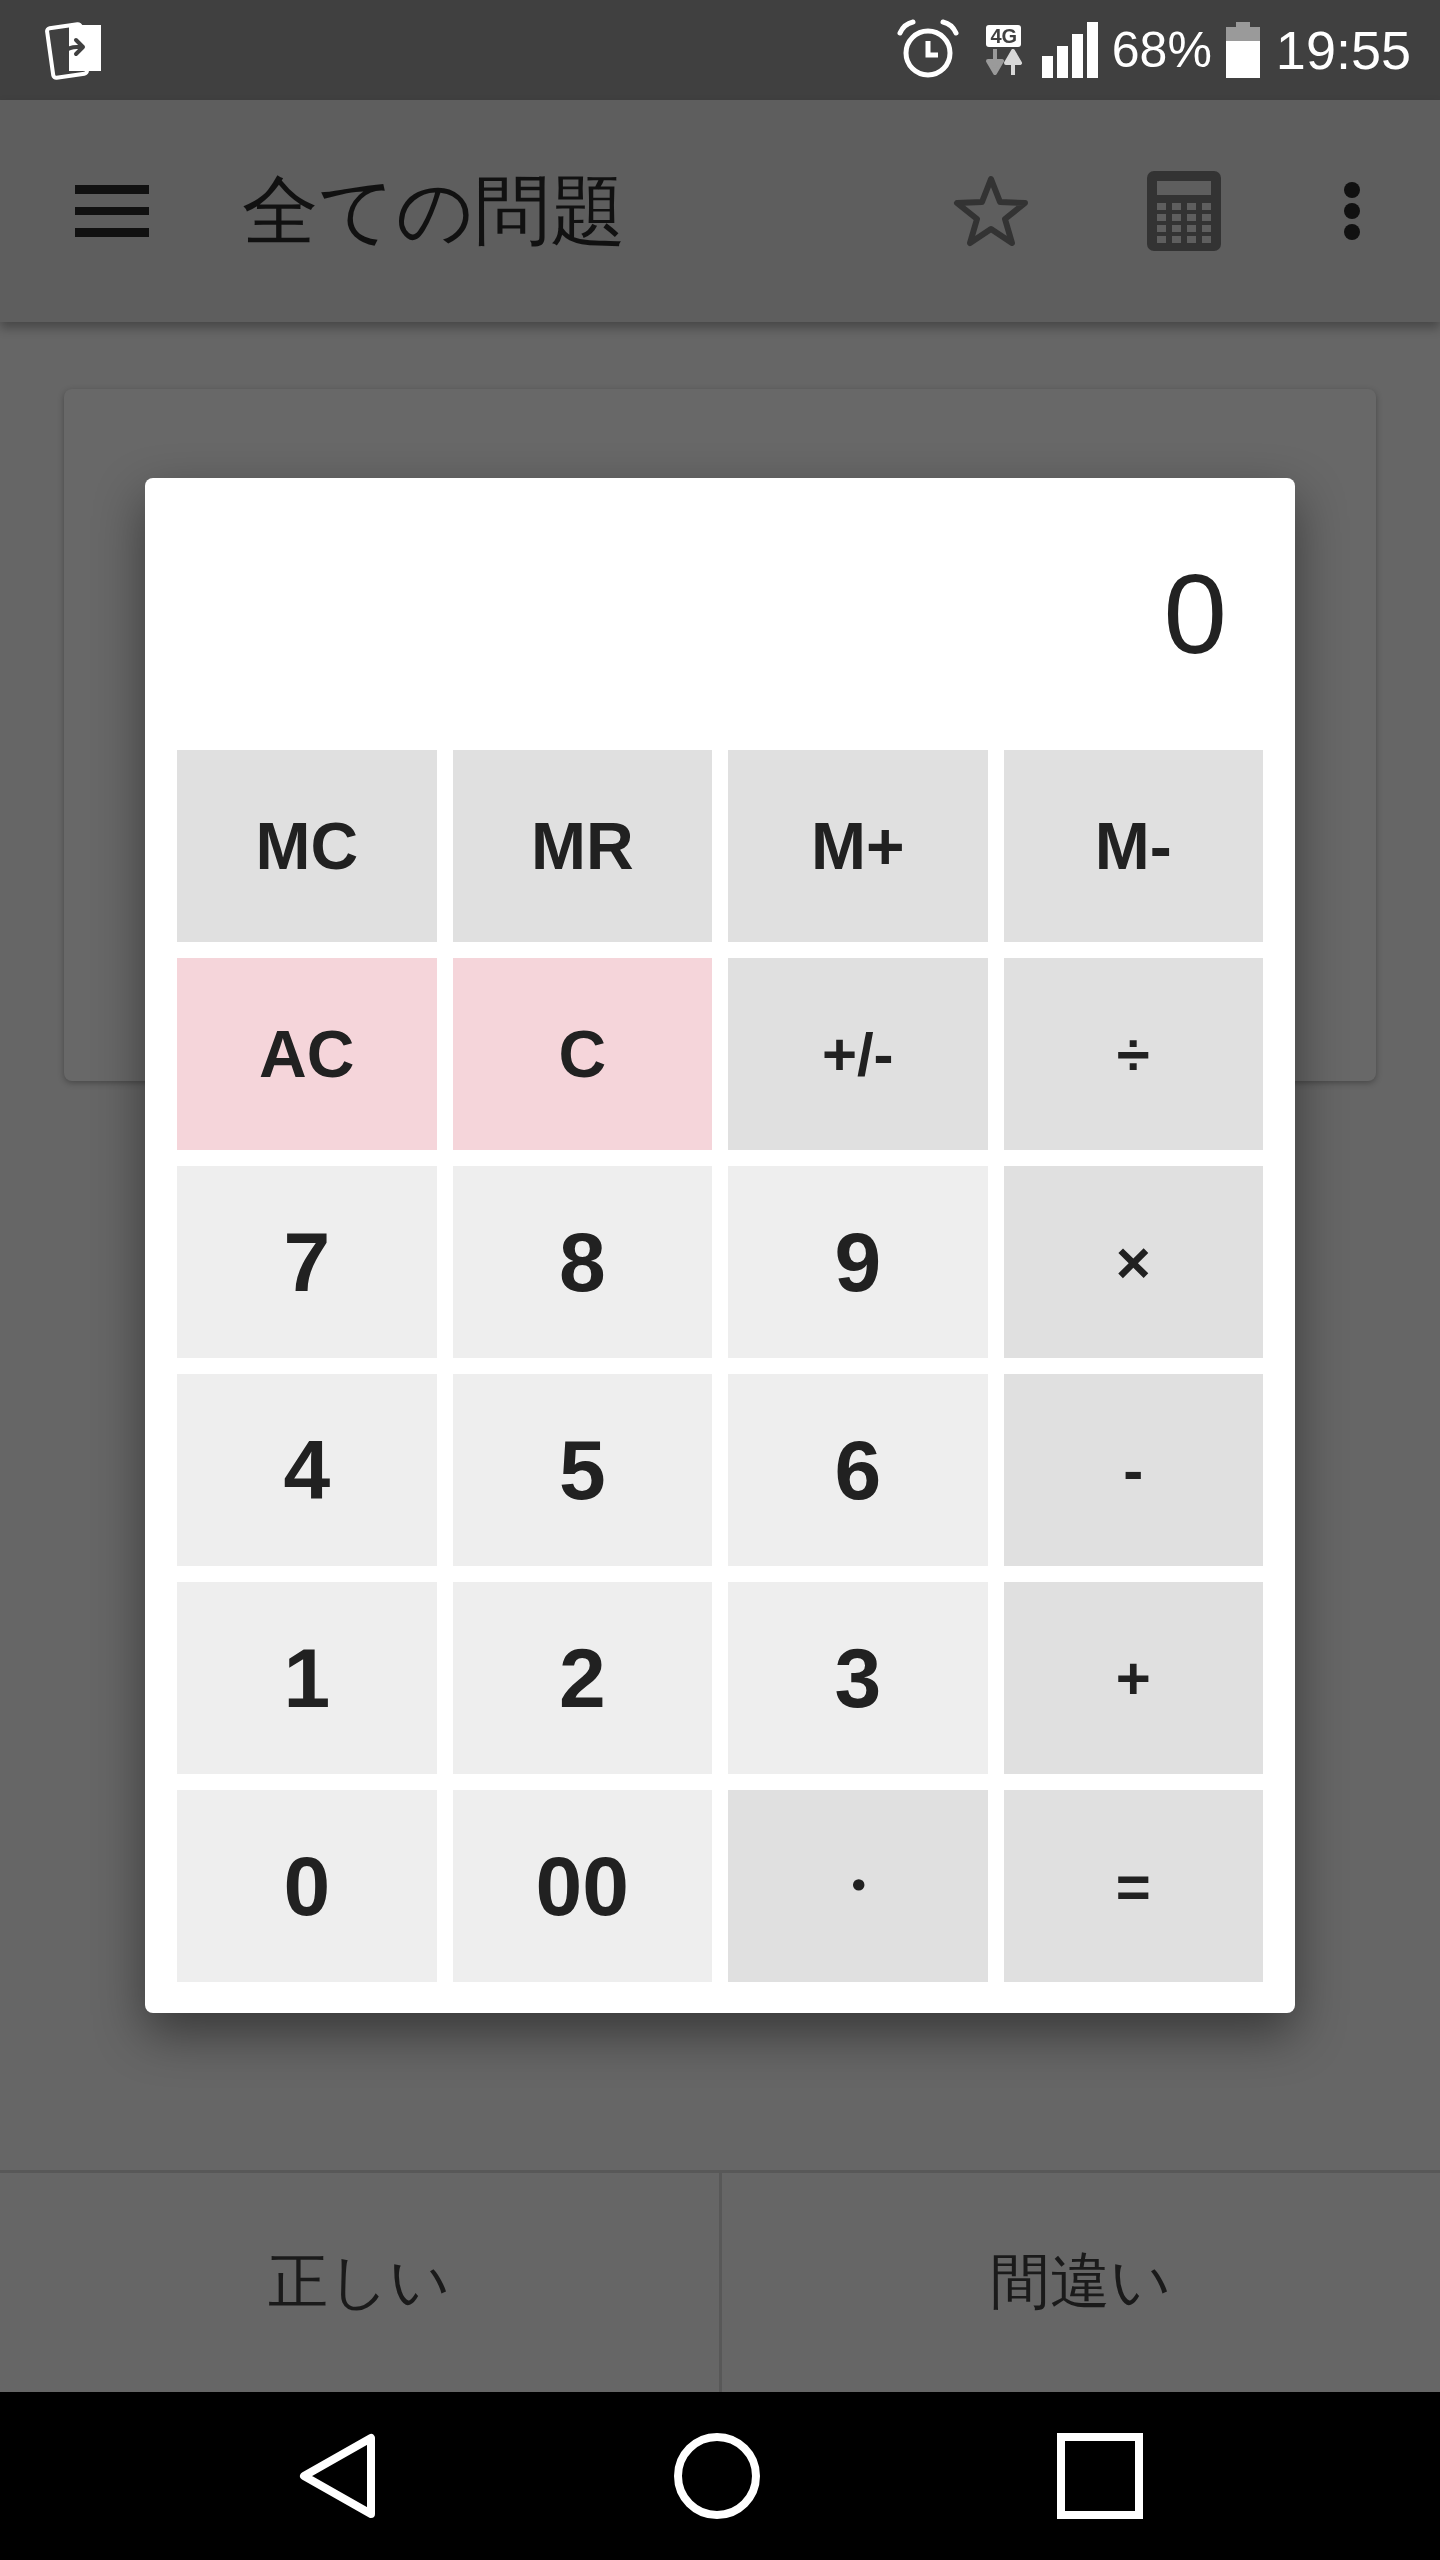 Image resolution: width=1440 pixels, height=2560 pixels. Describe the element at coordinates (1004, 36) in the screenshot. I see `network-type-label: 4G` at that location.